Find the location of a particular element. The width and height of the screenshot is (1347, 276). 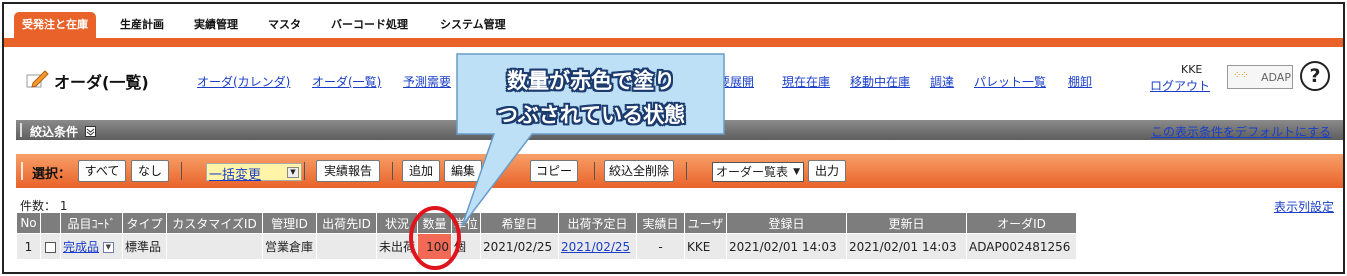

callout-line-2: つぶされている状態 is located at coordinates (591, 115).